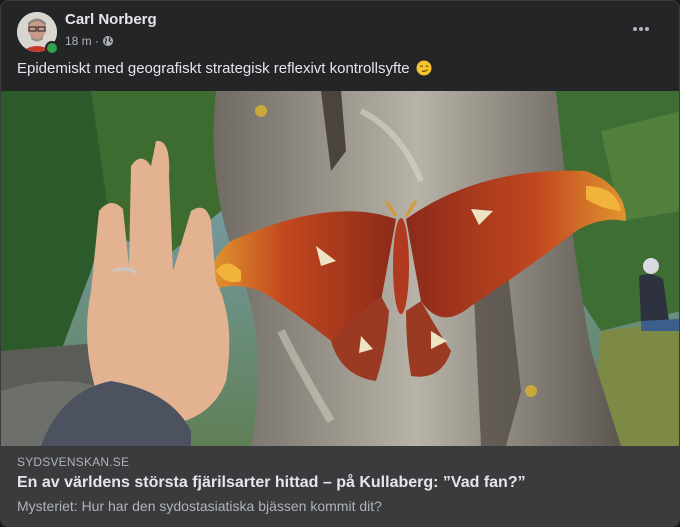  I want to click on globe-icon, so click(108, 41).